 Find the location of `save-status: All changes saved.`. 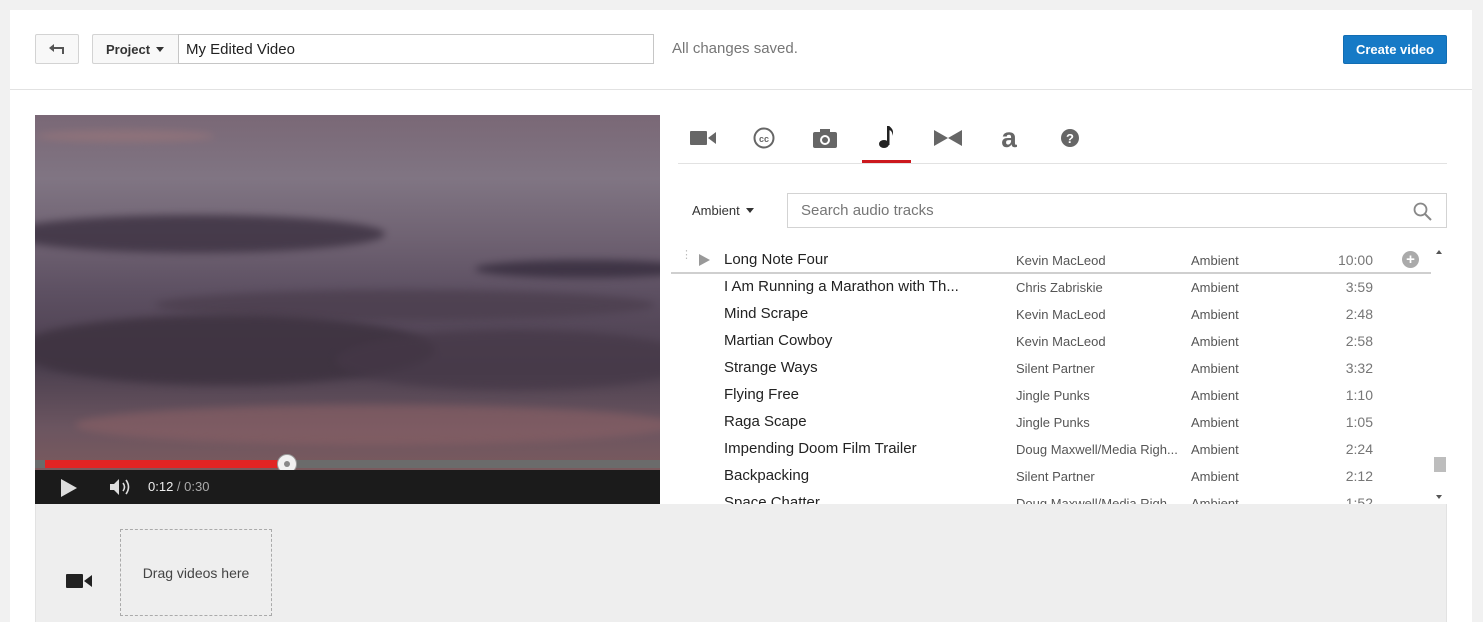

save-status: All changes saved. is located at coordinates (735, 48).